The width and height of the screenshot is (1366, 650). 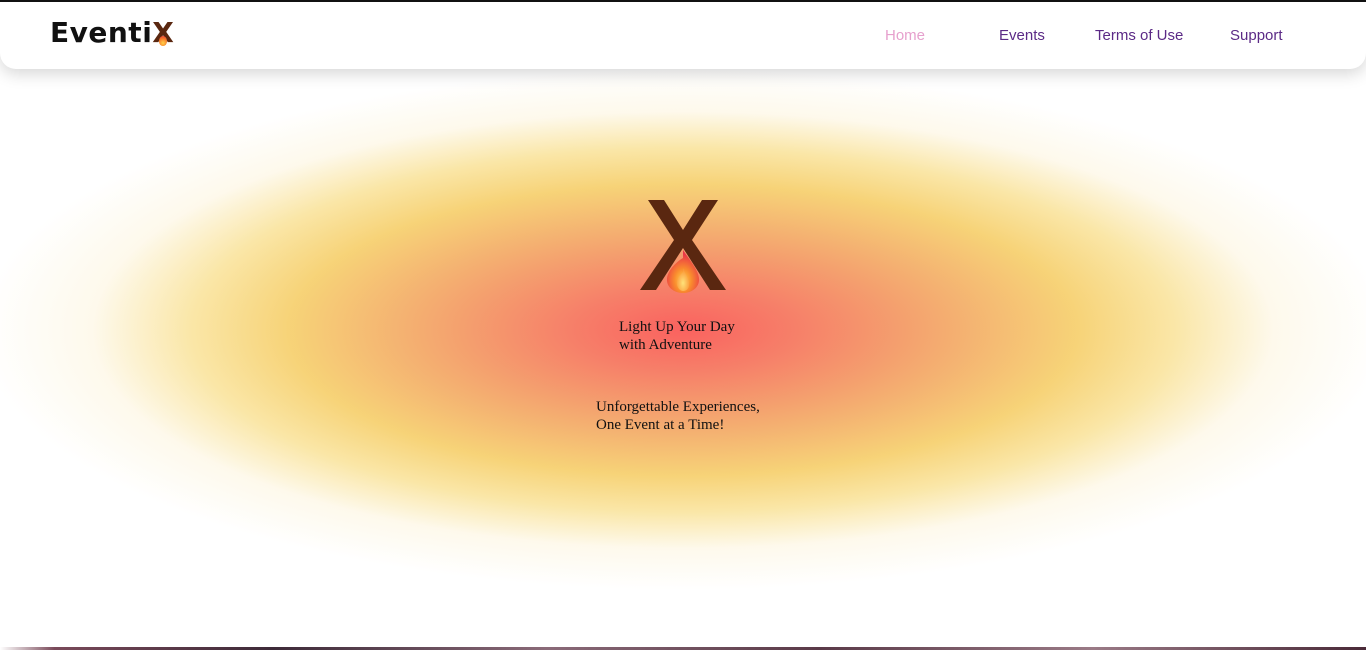 What do you see at coordinates (1256, 36) in the screenshot?
I see `nav-link-support: Support` at bounding box center [1256, 36].